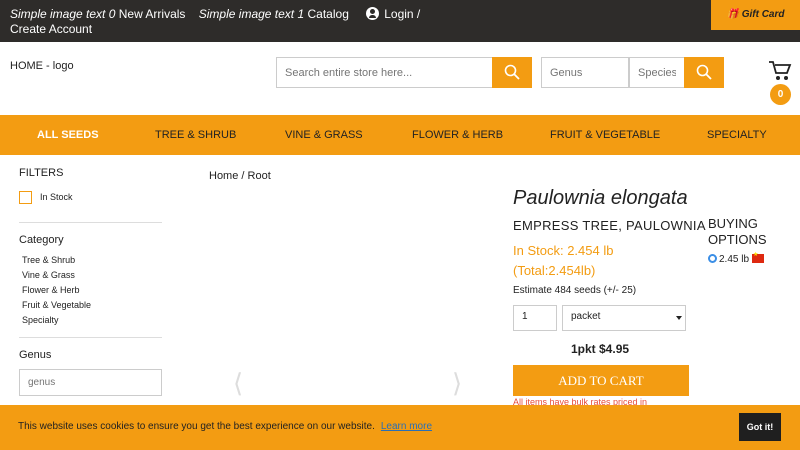 This screenshot has height=450, width=800. Describe the element at coordinates (737, 231) in the screenshot. I see `buying-options-title: BUYING OPTIONS` at that location.